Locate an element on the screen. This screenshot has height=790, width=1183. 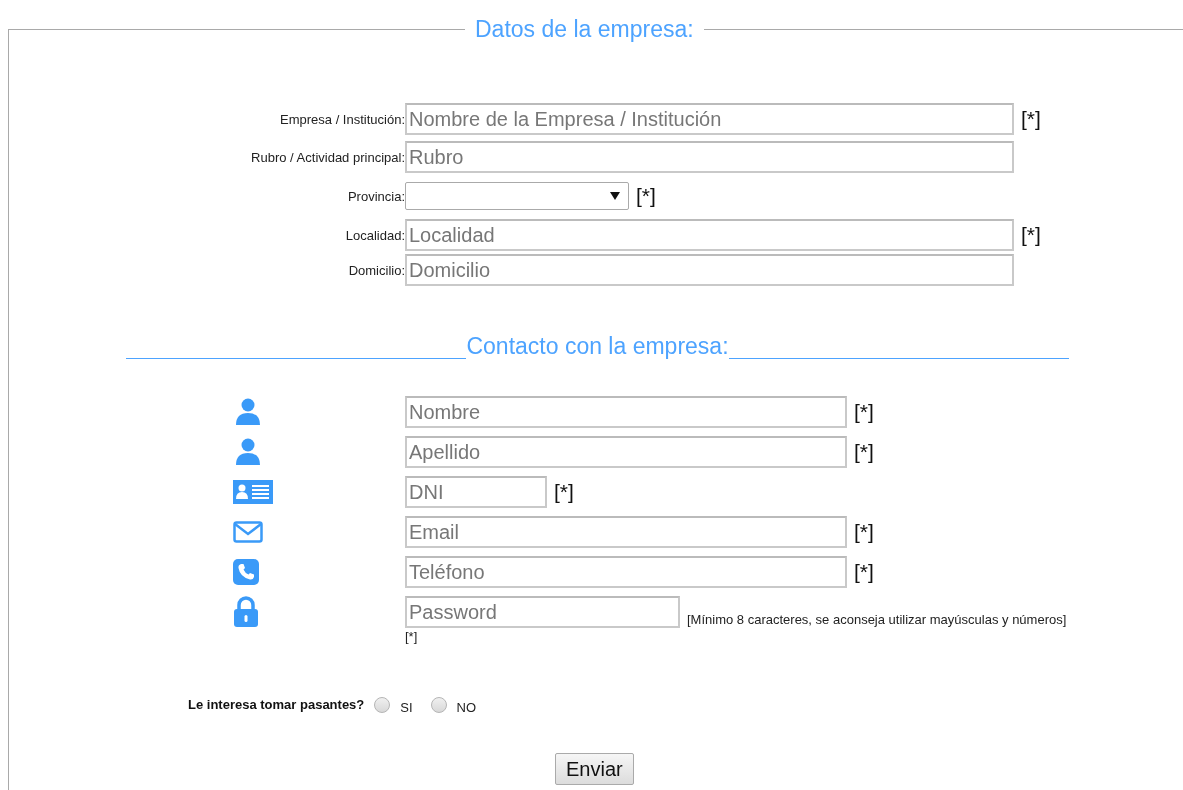
text-field: Rubro is located at coordinates (709, 157).